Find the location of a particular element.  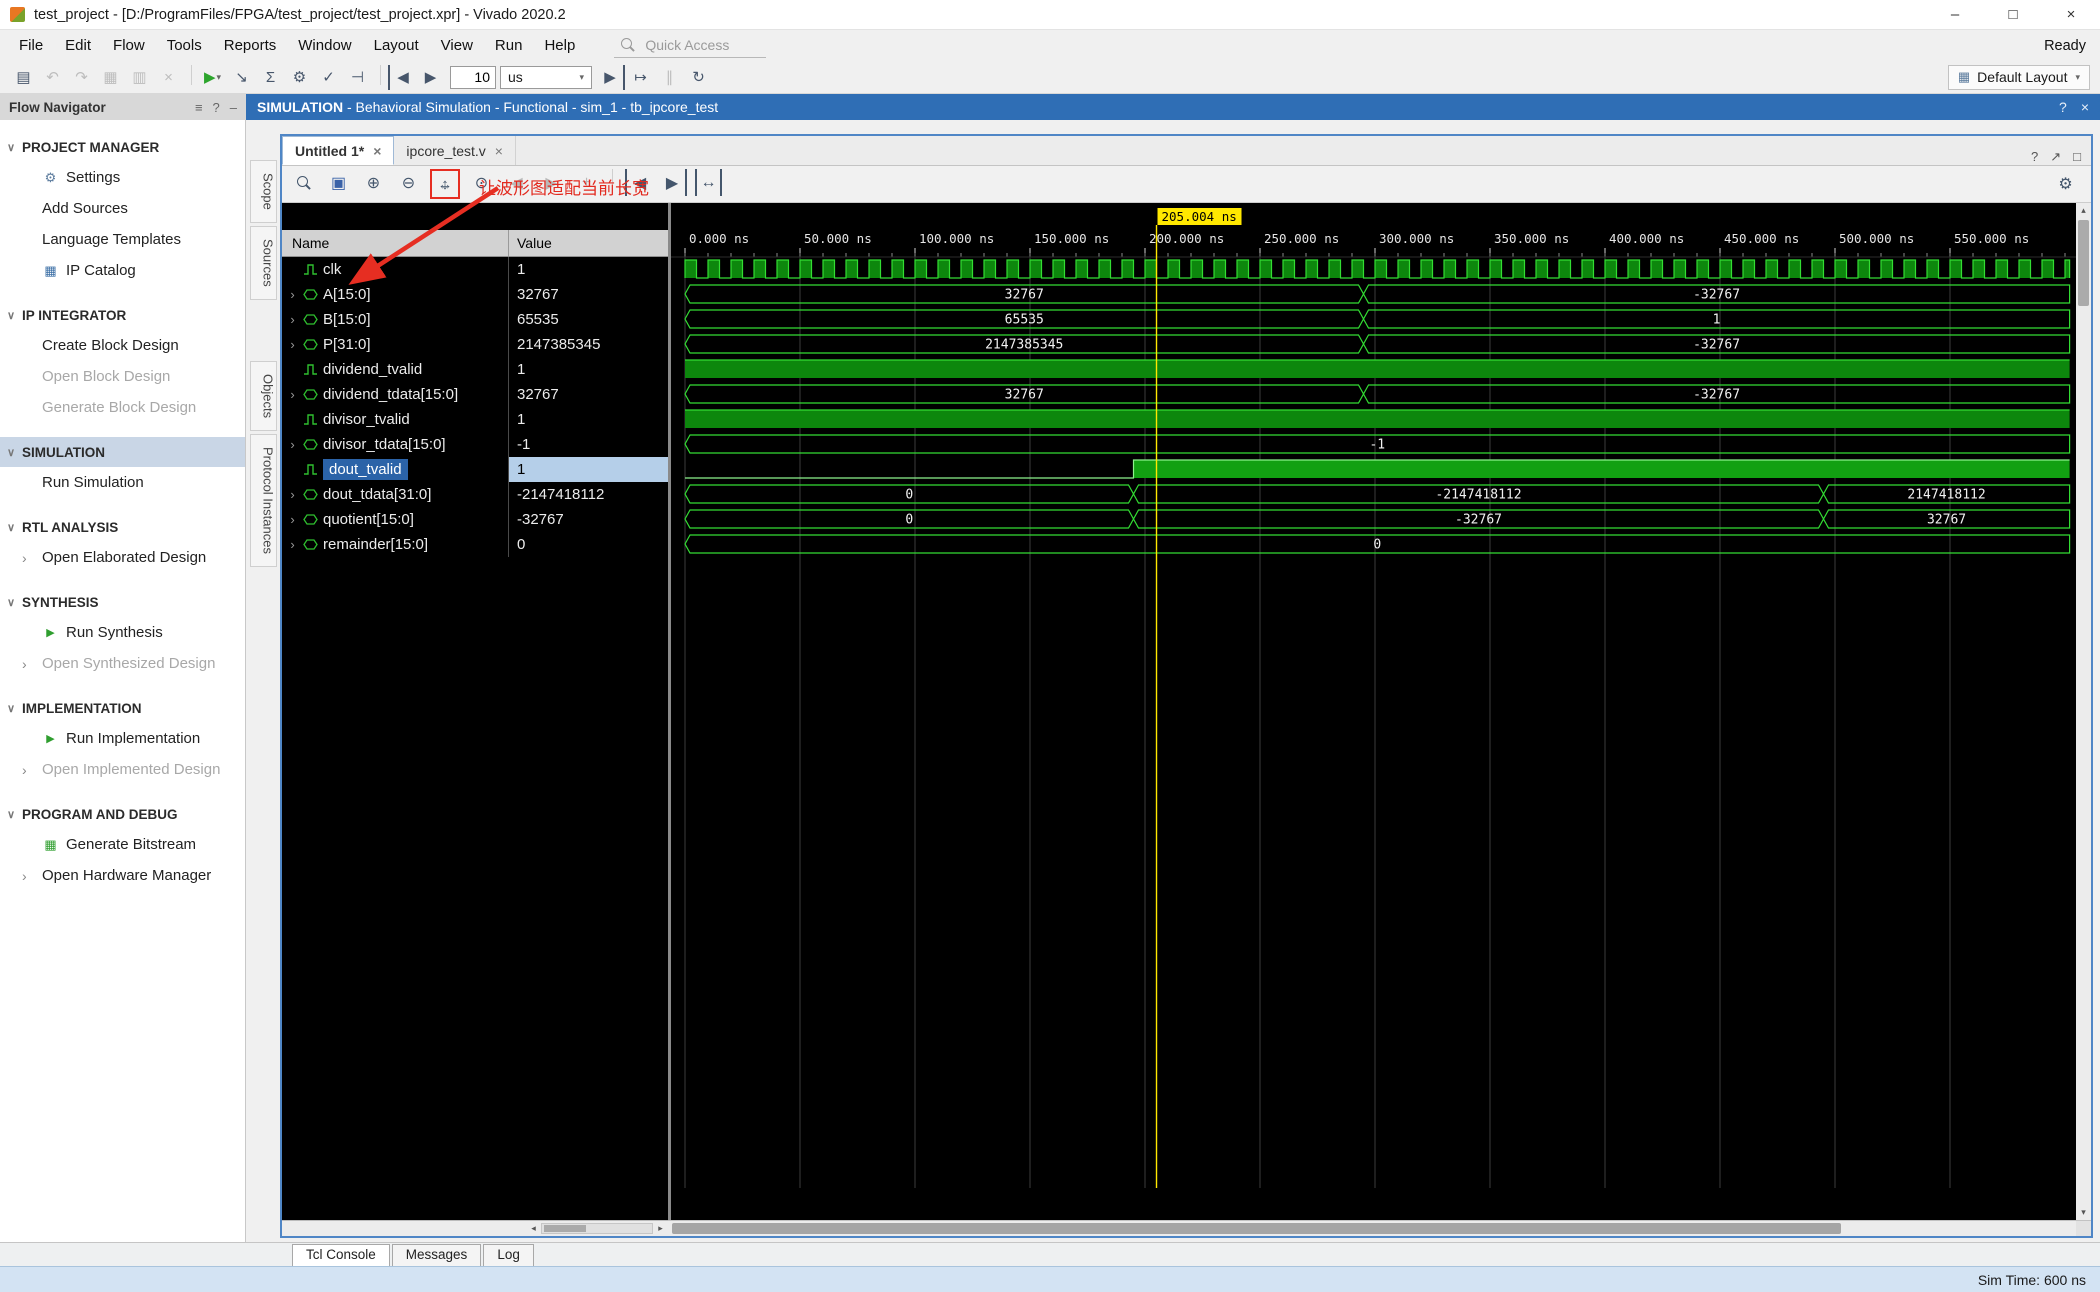

value-column-header: Value is located at coordinates (588, 243).